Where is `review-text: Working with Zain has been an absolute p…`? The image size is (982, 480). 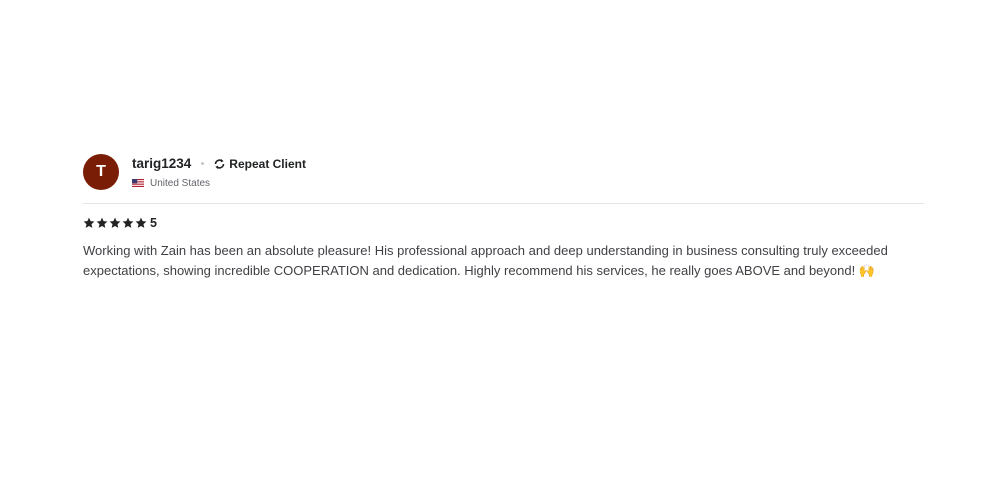
review-text: Working with Zain has been an absolute p… is located at coordinates (485, 260).